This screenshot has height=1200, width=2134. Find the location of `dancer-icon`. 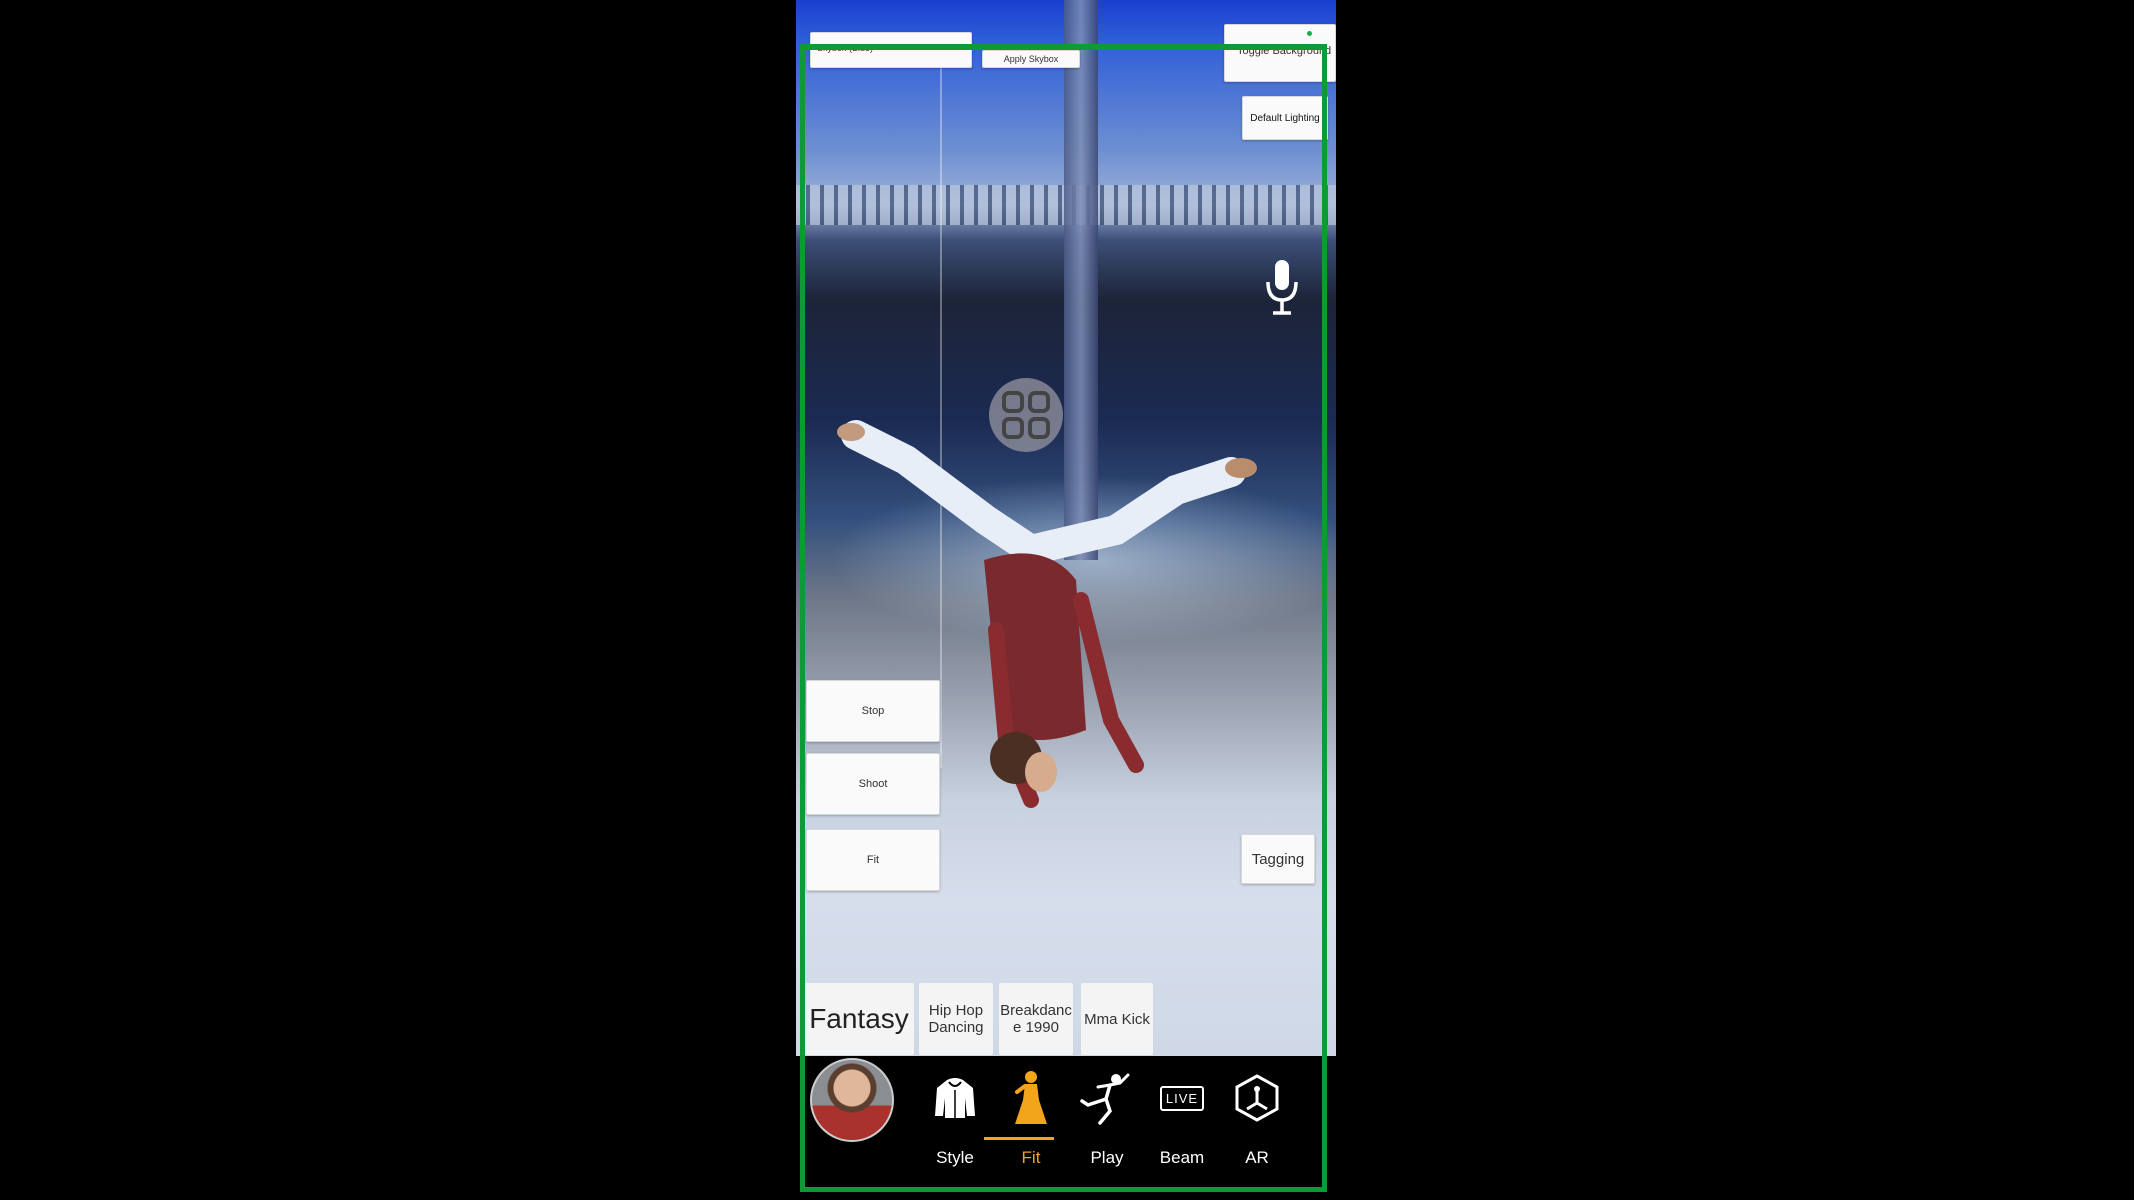

dancer-icon is located at coordinates (1107, 1098).